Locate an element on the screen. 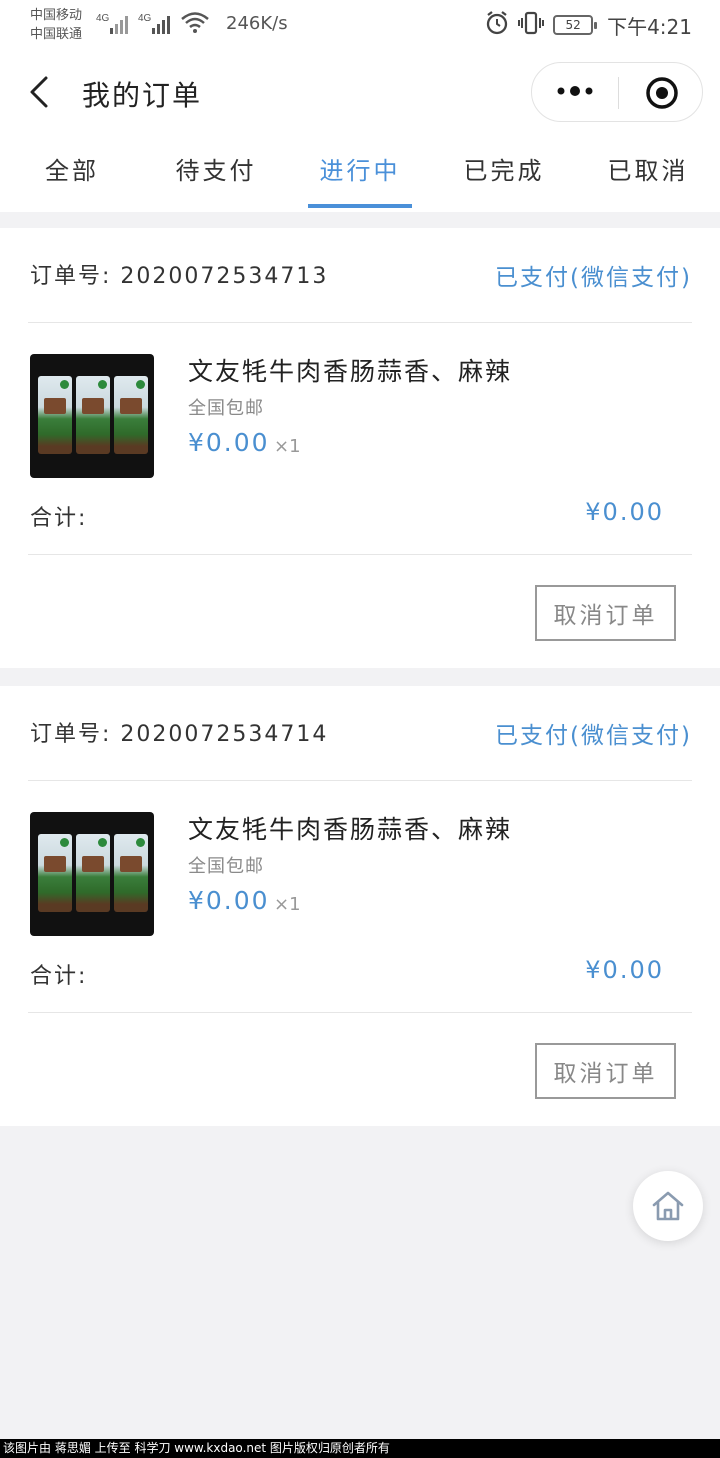 The width and height of the screenshot is (720, 1458). more-dots-icon is located at coordinates (575, 91).